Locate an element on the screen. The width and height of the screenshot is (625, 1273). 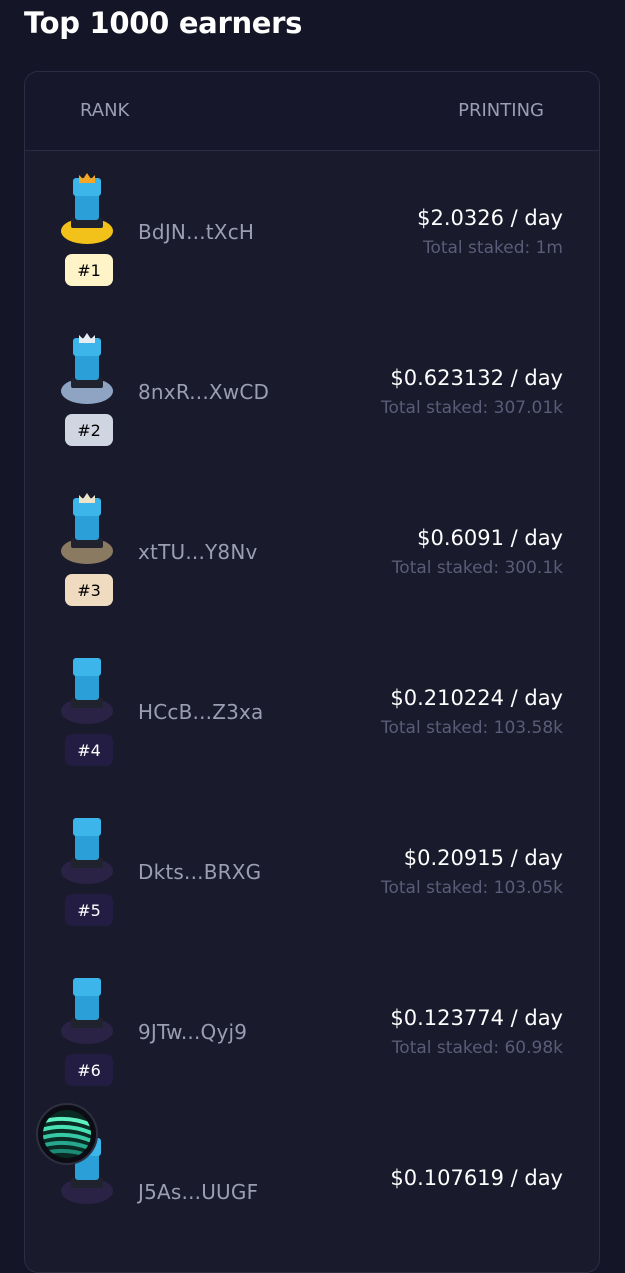
printing-column-header: PRINTING is located at coordinates (501, 110).